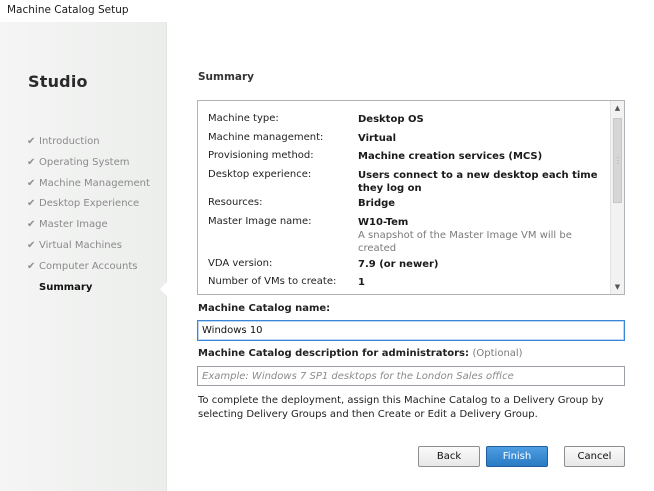 The height and width of the screenshot is (491, 654). What do you see at coordinates (266, 137) in the screenshot?
I see `summary-key: Machine management:` at bounding box center [266, 137].